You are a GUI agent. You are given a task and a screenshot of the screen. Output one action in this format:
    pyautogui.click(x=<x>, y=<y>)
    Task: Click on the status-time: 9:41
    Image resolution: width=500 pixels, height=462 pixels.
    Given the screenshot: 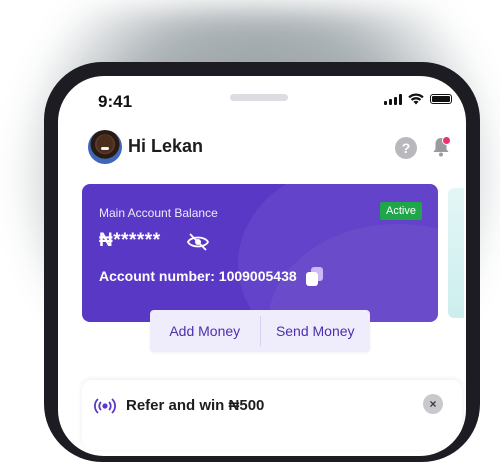 What is the action you would take?
    pyautogui.click(x=115, y=101)
    